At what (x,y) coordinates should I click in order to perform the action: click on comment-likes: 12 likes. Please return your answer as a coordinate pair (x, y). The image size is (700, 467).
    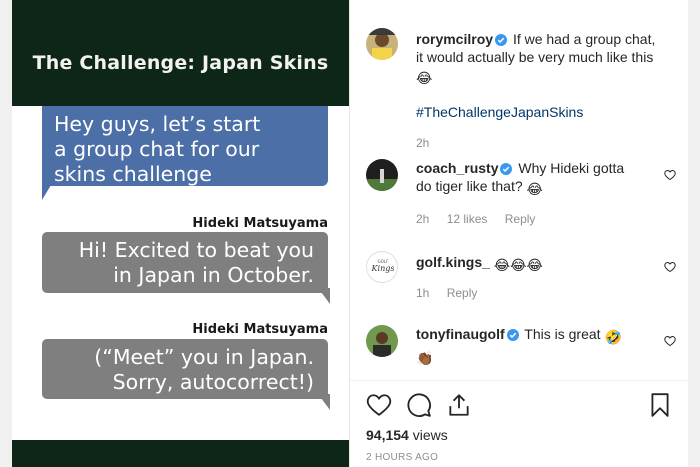
    Looking at the image, I should click on (467, 219).